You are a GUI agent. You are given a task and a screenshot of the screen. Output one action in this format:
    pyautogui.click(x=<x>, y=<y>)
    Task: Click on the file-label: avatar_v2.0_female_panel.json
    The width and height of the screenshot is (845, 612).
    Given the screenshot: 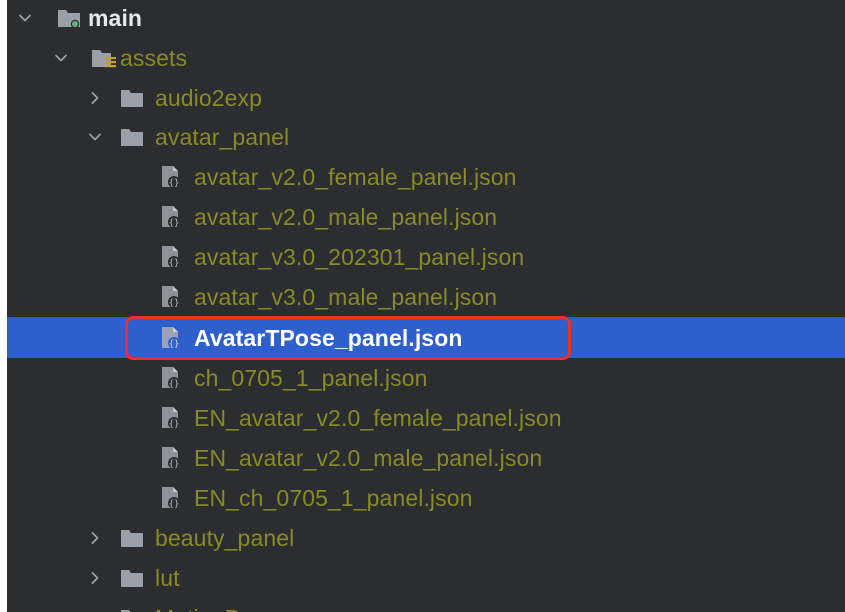 What is the action you would take?
    pyautogui.click(x=355, y=177)
    